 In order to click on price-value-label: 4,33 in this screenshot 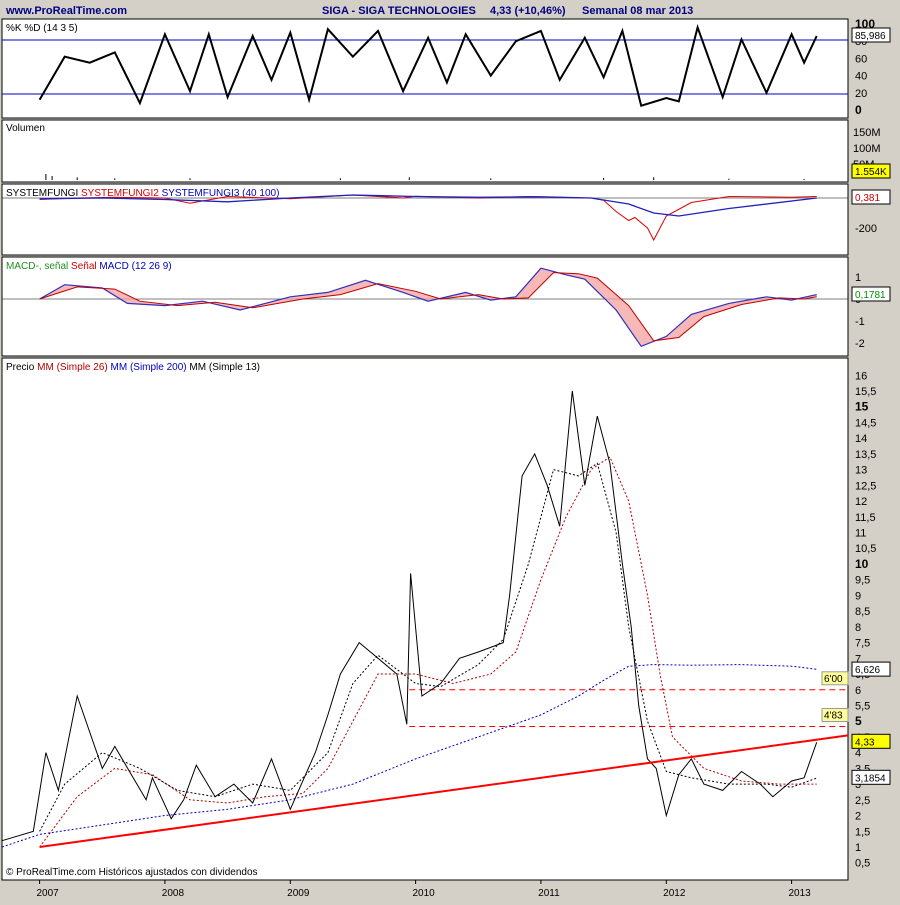, I will do `click(865, 742)`.